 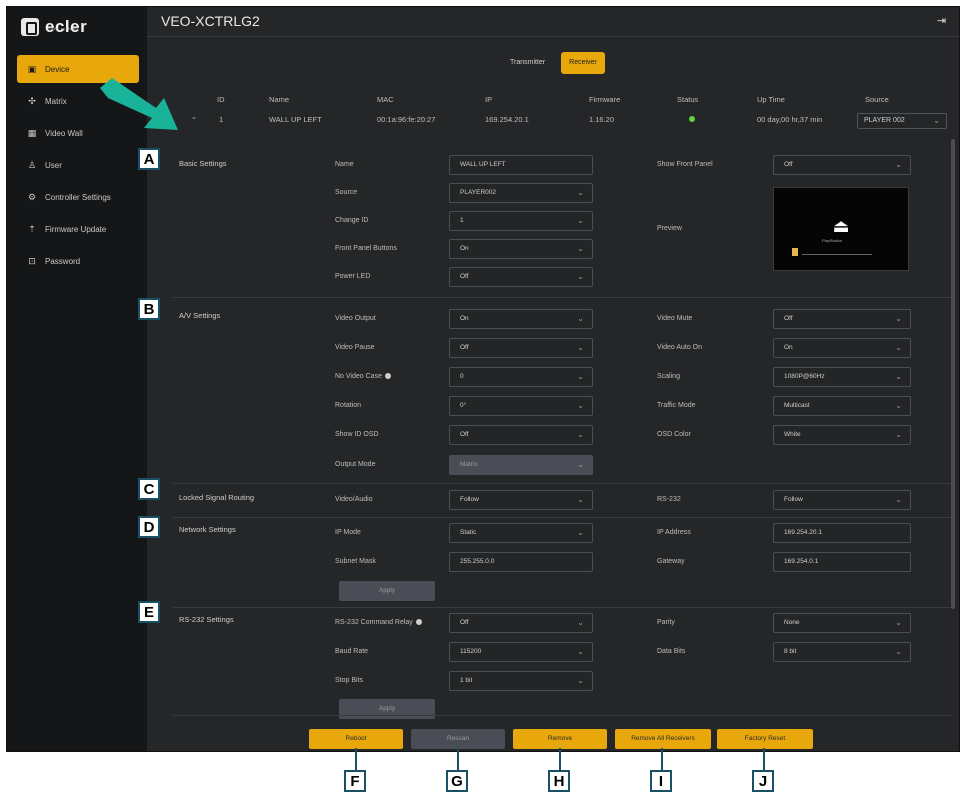 What do you see at coordinates (464, 434) in the screenshot?
I see `show-id-osd-value: Off` at bounding box center [464, 434].